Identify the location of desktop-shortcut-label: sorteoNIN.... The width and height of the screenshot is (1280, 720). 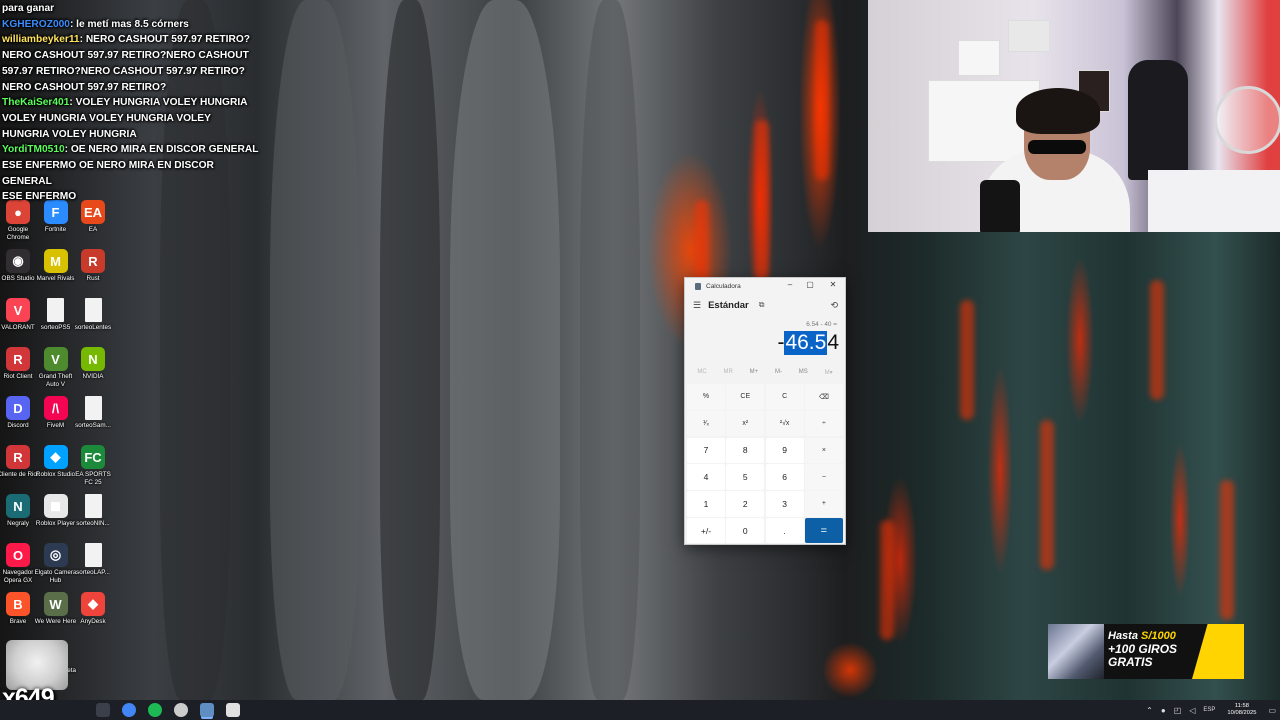
(93, 523).